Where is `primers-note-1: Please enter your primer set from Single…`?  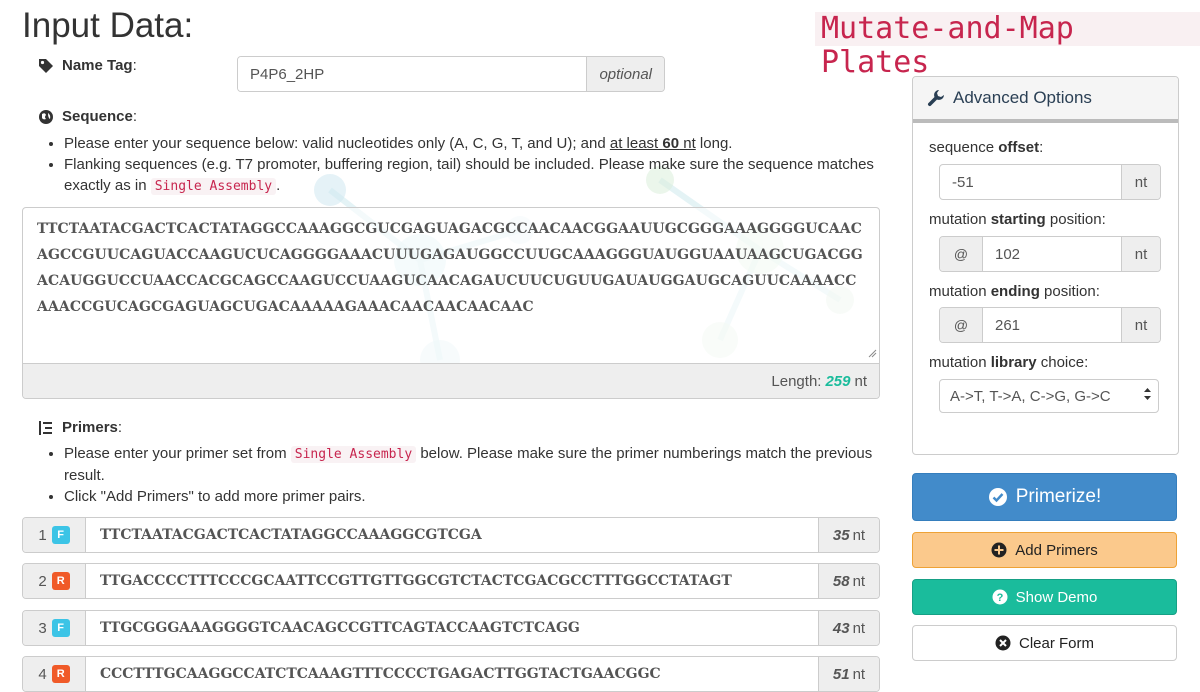 primers-note-1: Please enter your primer set from Single… is located at coordinates (489, 464).